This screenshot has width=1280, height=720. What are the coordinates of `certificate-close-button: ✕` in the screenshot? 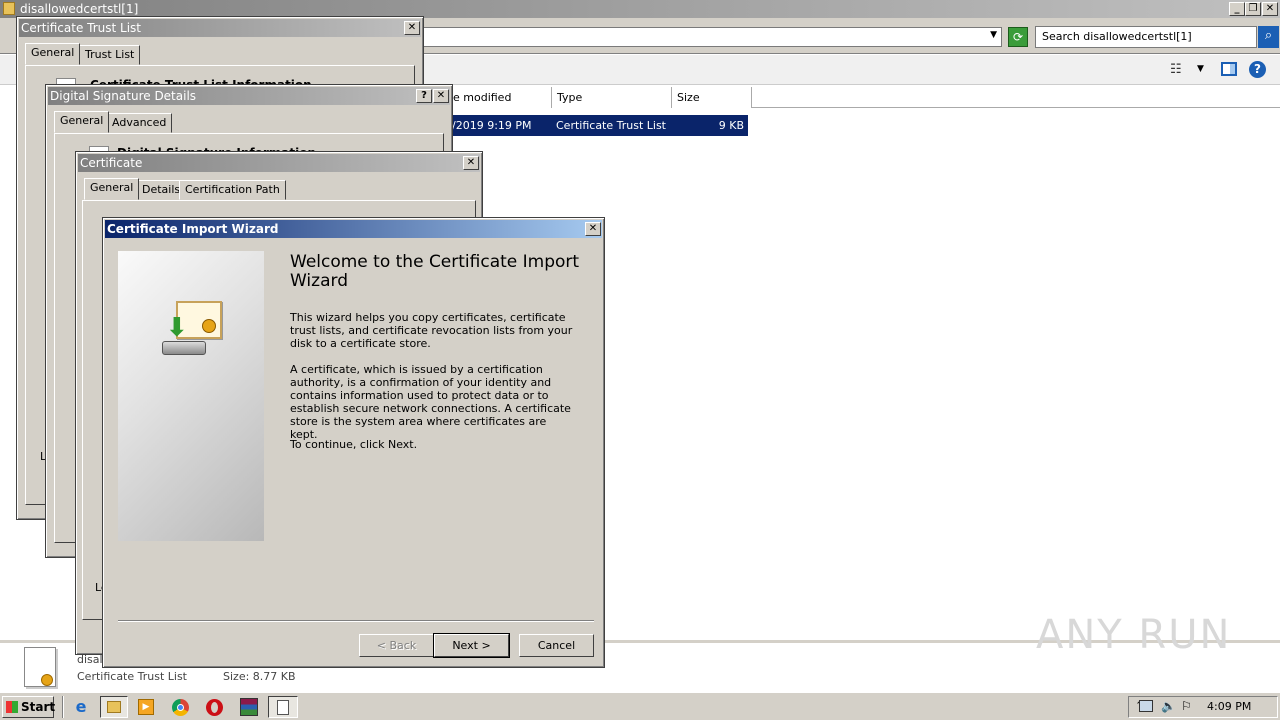 It's located at (471, 163).